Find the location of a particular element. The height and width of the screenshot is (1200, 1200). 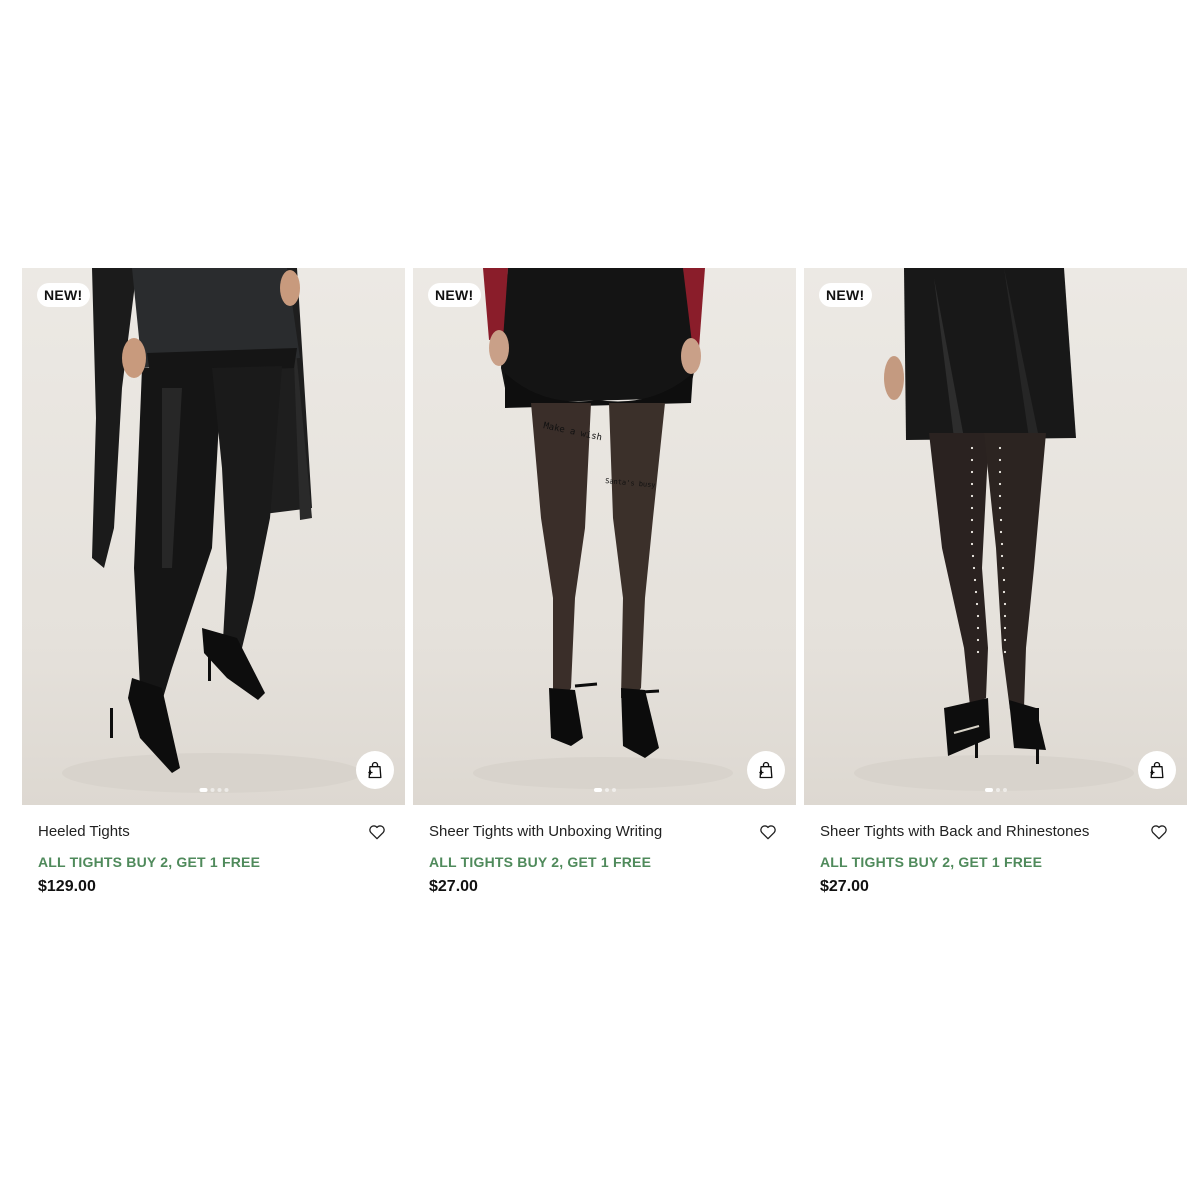

product-name: Heeled Tights is located at coordinates (201, 832).